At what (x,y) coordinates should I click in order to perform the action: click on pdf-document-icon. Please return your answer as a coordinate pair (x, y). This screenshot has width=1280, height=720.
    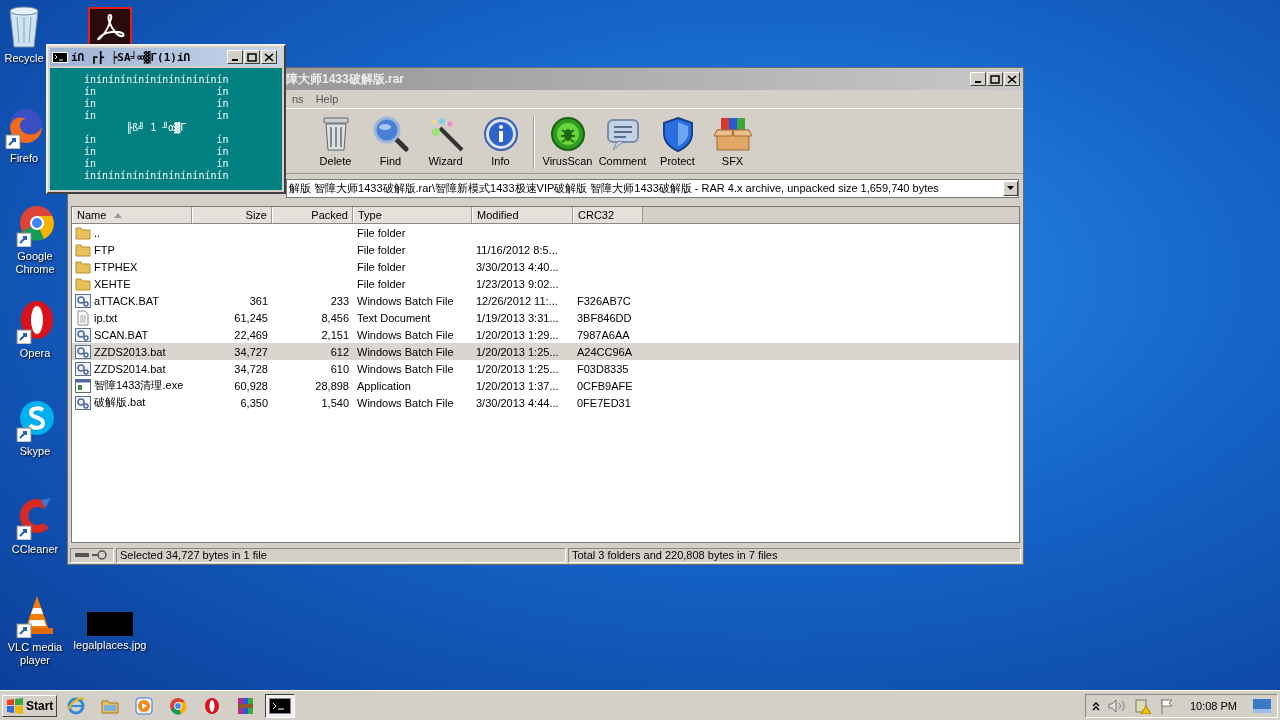
    Looking at the image, I should click on (110, 27).